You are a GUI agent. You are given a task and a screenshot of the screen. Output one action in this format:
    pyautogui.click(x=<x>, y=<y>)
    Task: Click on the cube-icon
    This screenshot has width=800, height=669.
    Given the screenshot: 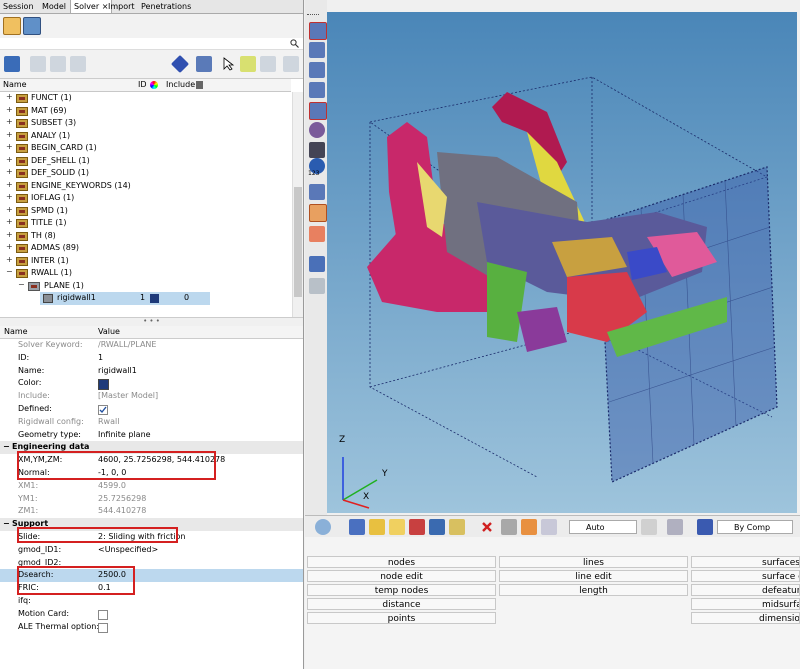 What is the action you would take?
    pyautogui.click(x=180, y=64)
    